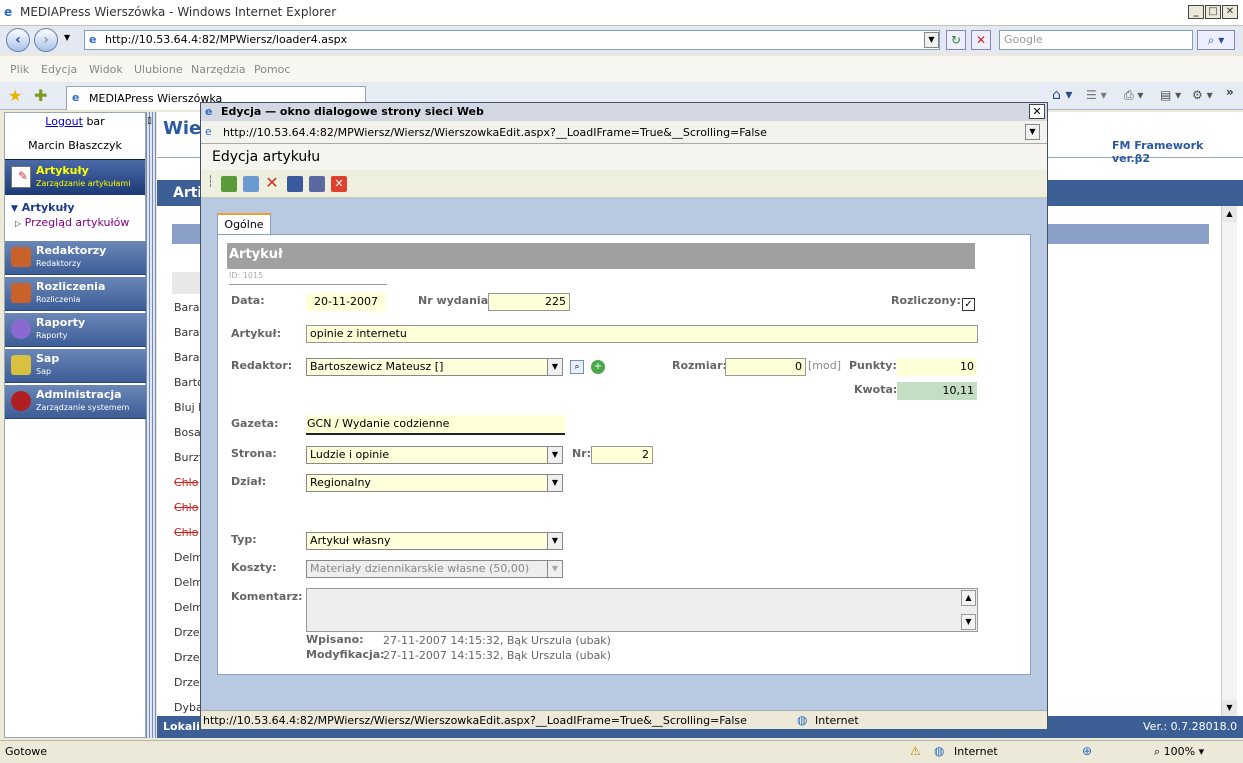 Image resolution: width=1243 pixels, height=763 pixels. I want to click on address-dropdown-icon: ▼, so click(931, 40).